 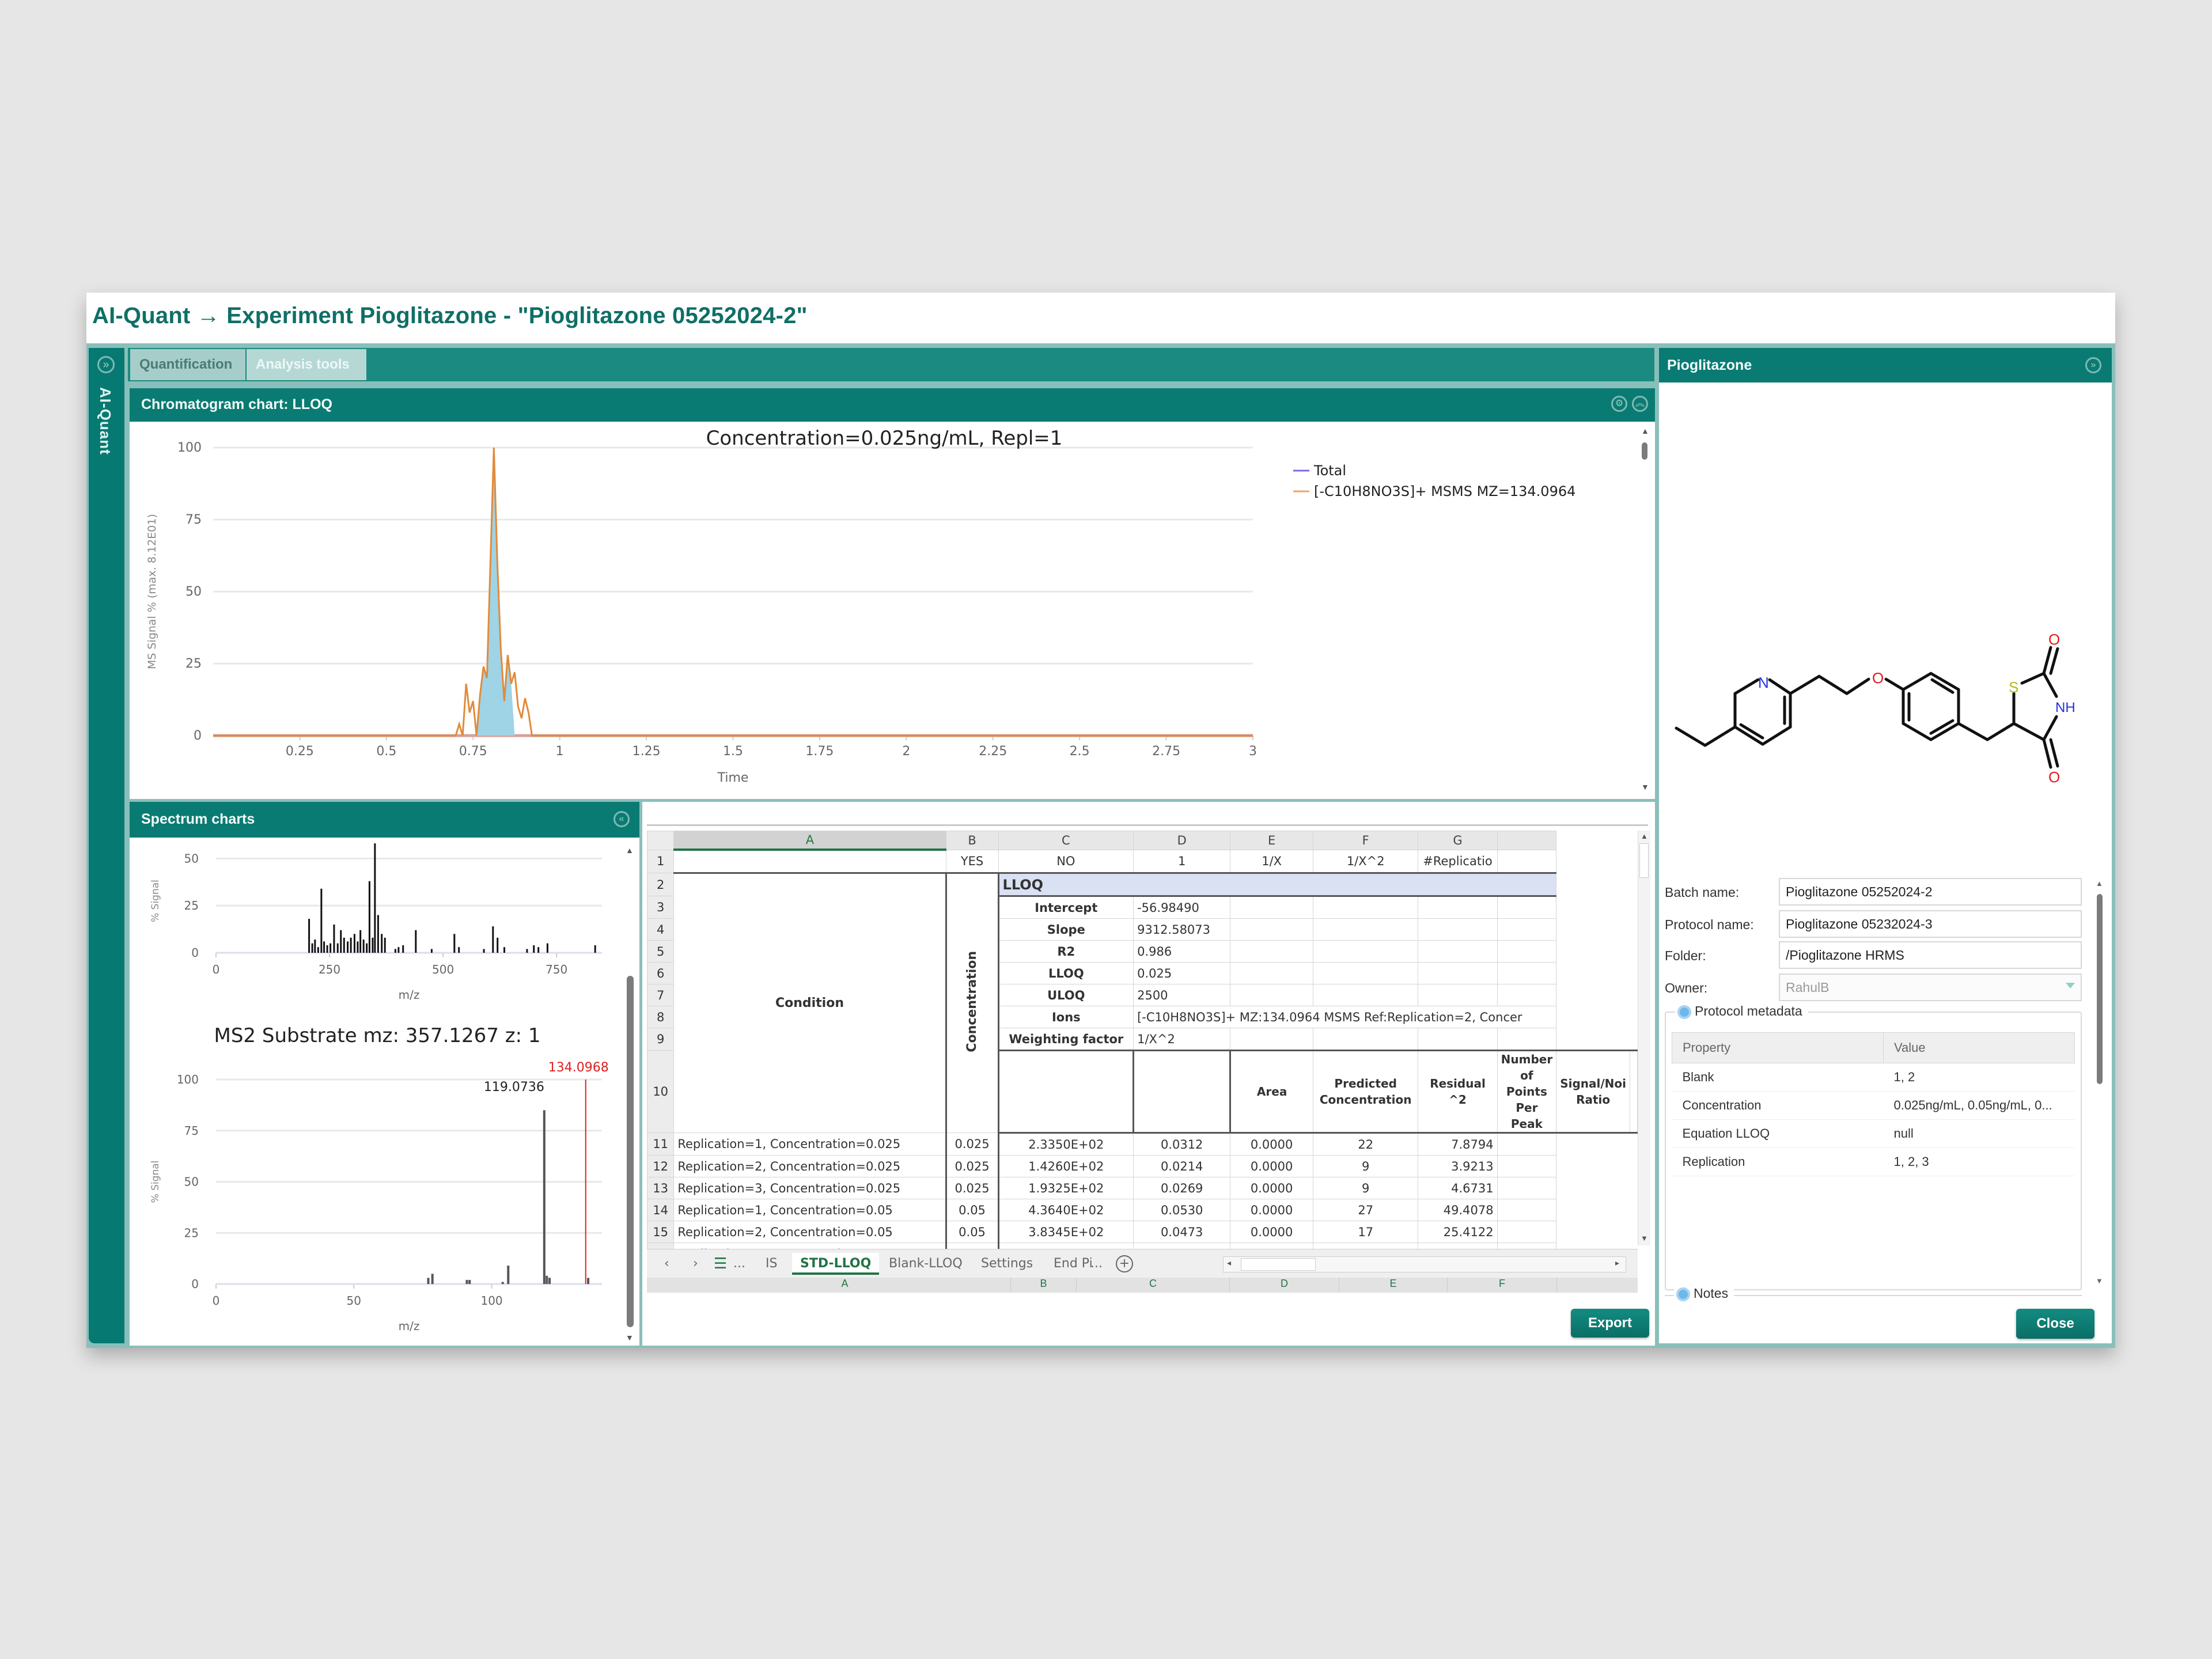 What do you see at coordinates (1741, 1011) in the screenshot?
I see `protocol-metadata-toggle: Protocol metadata` at bounding box center [1741, 1011].